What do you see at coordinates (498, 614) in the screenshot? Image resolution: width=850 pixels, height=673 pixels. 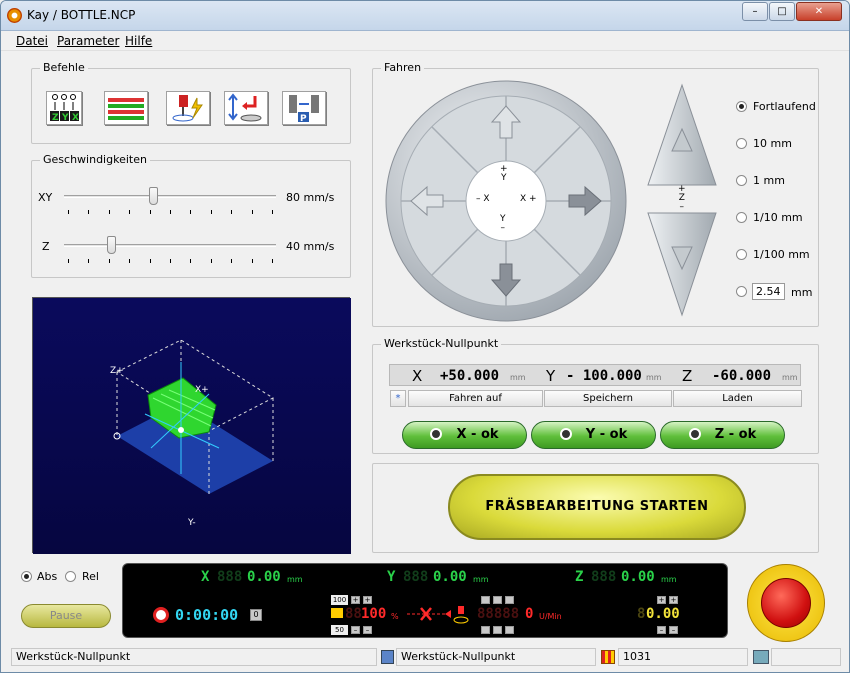 I see `rpm-dim: 88888` at bounding box center [498, 614].